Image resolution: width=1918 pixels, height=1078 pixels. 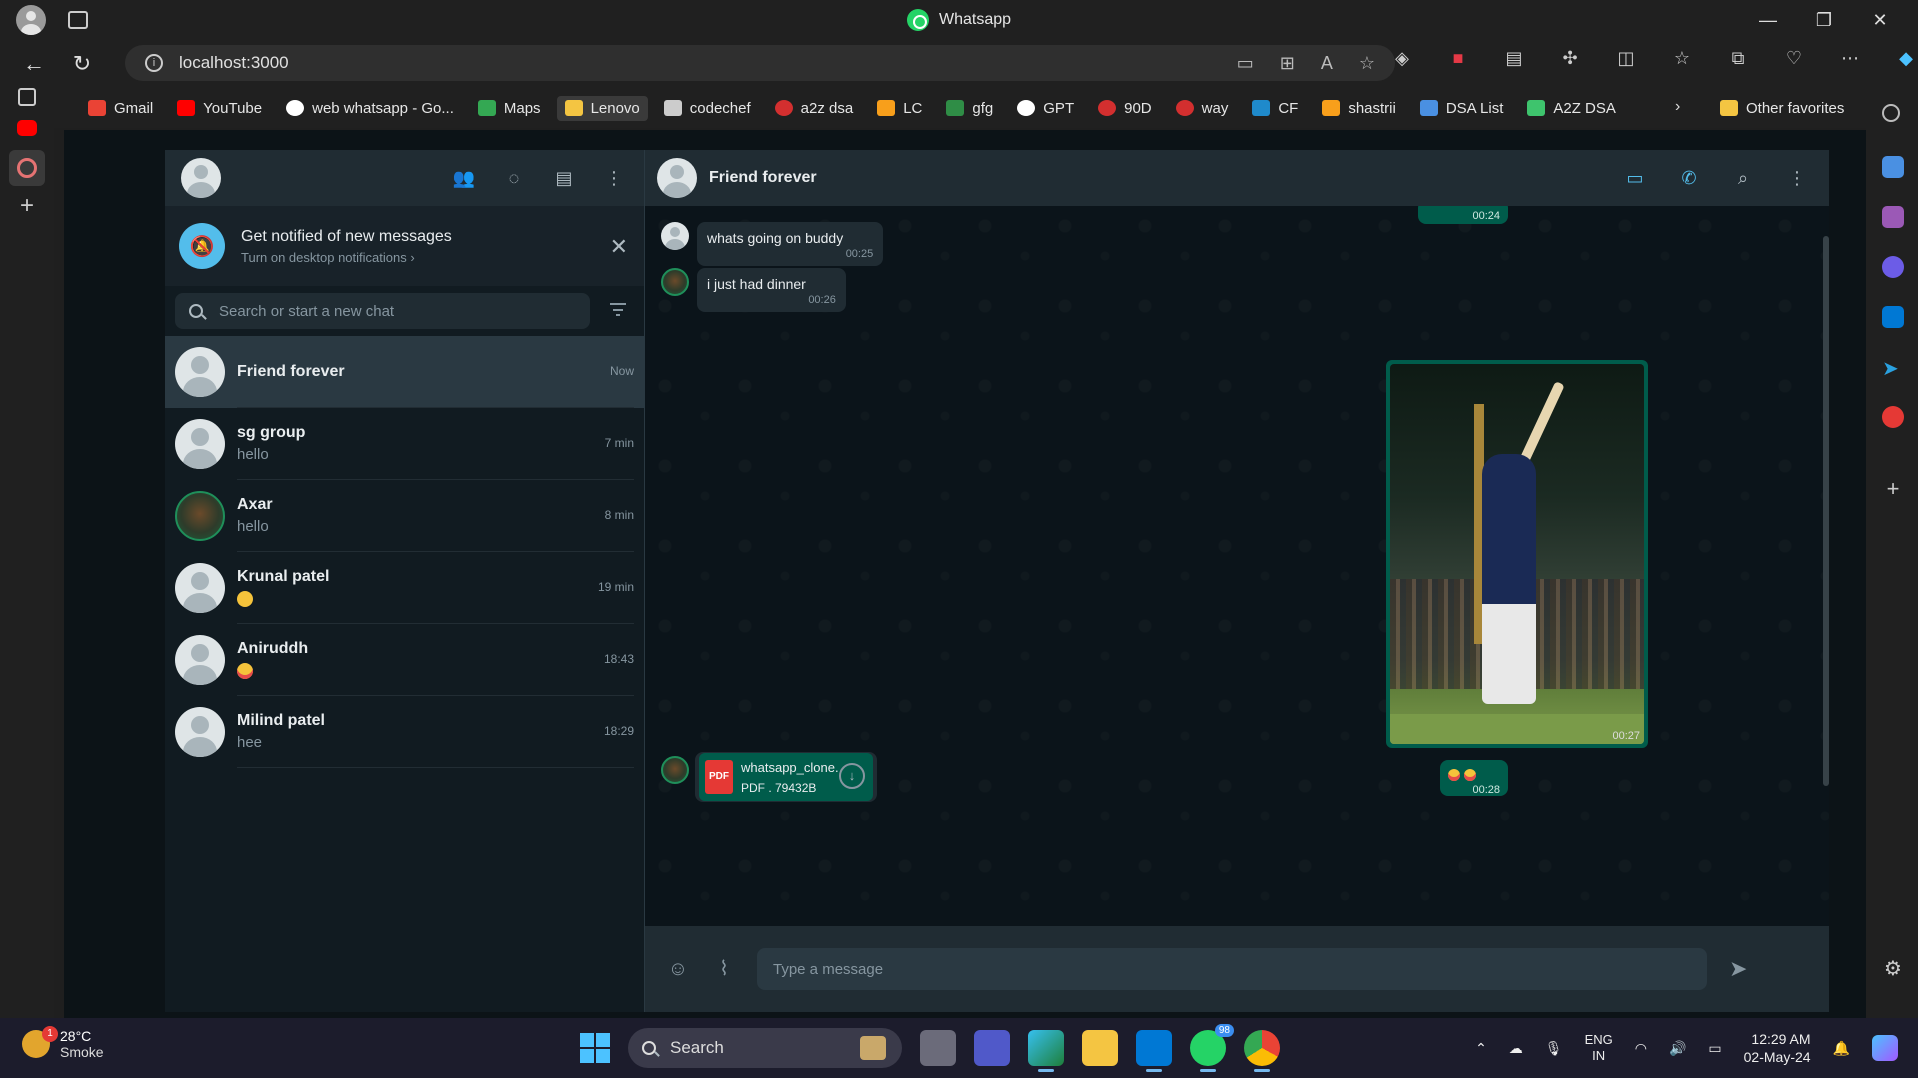 What do you see at coordinates (1275, 108) in the screenshot?
I see `bookmark-cf: CF` at bounding box center [1275, 108].